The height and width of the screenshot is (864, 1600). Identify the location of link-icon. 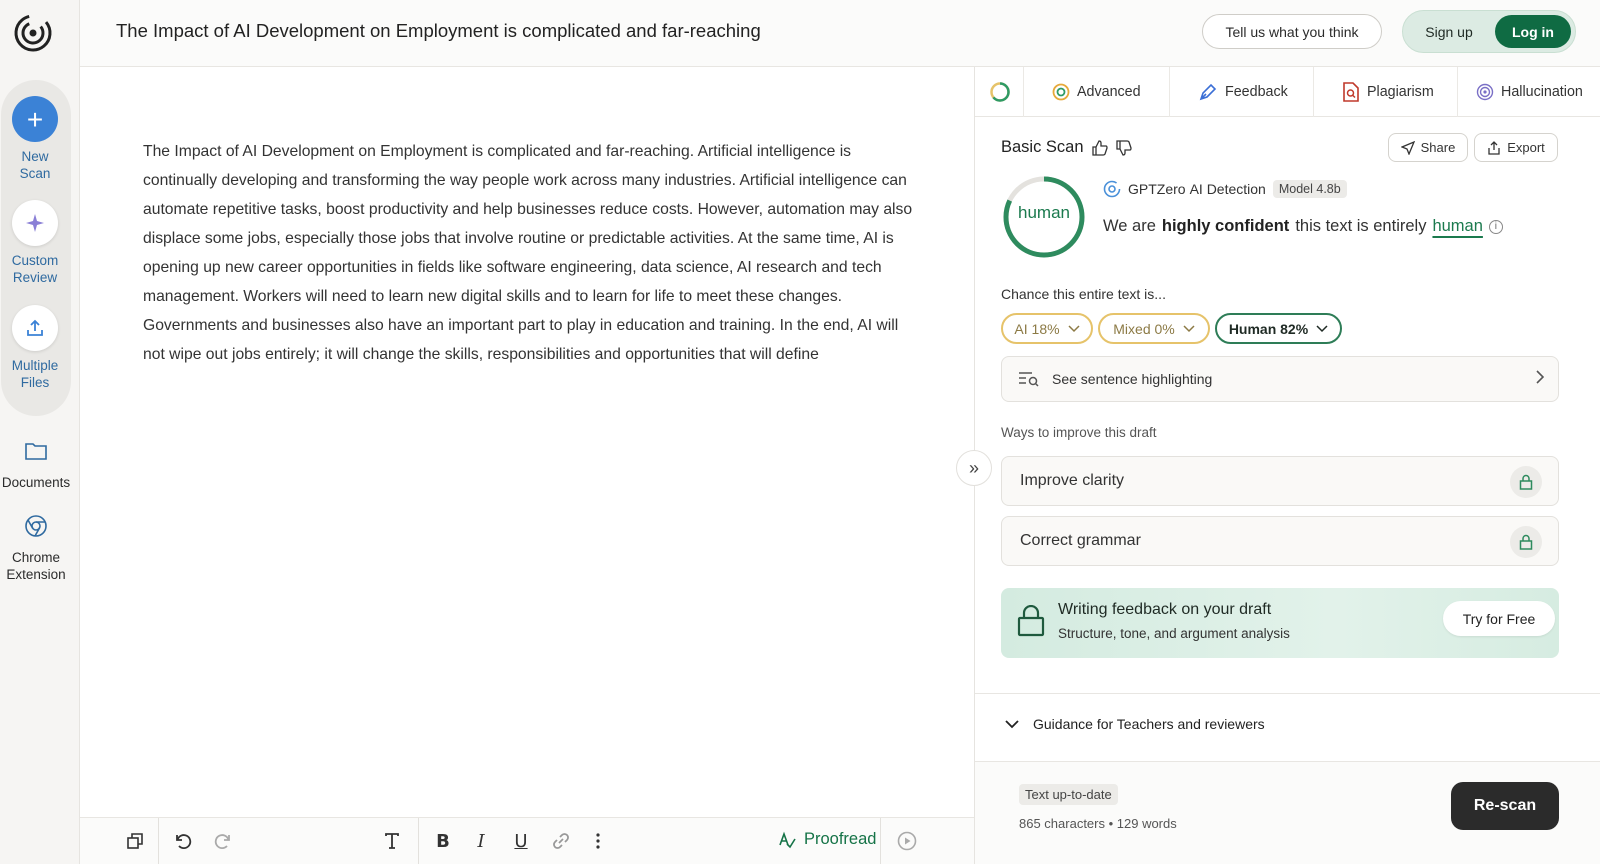
(561, 841).